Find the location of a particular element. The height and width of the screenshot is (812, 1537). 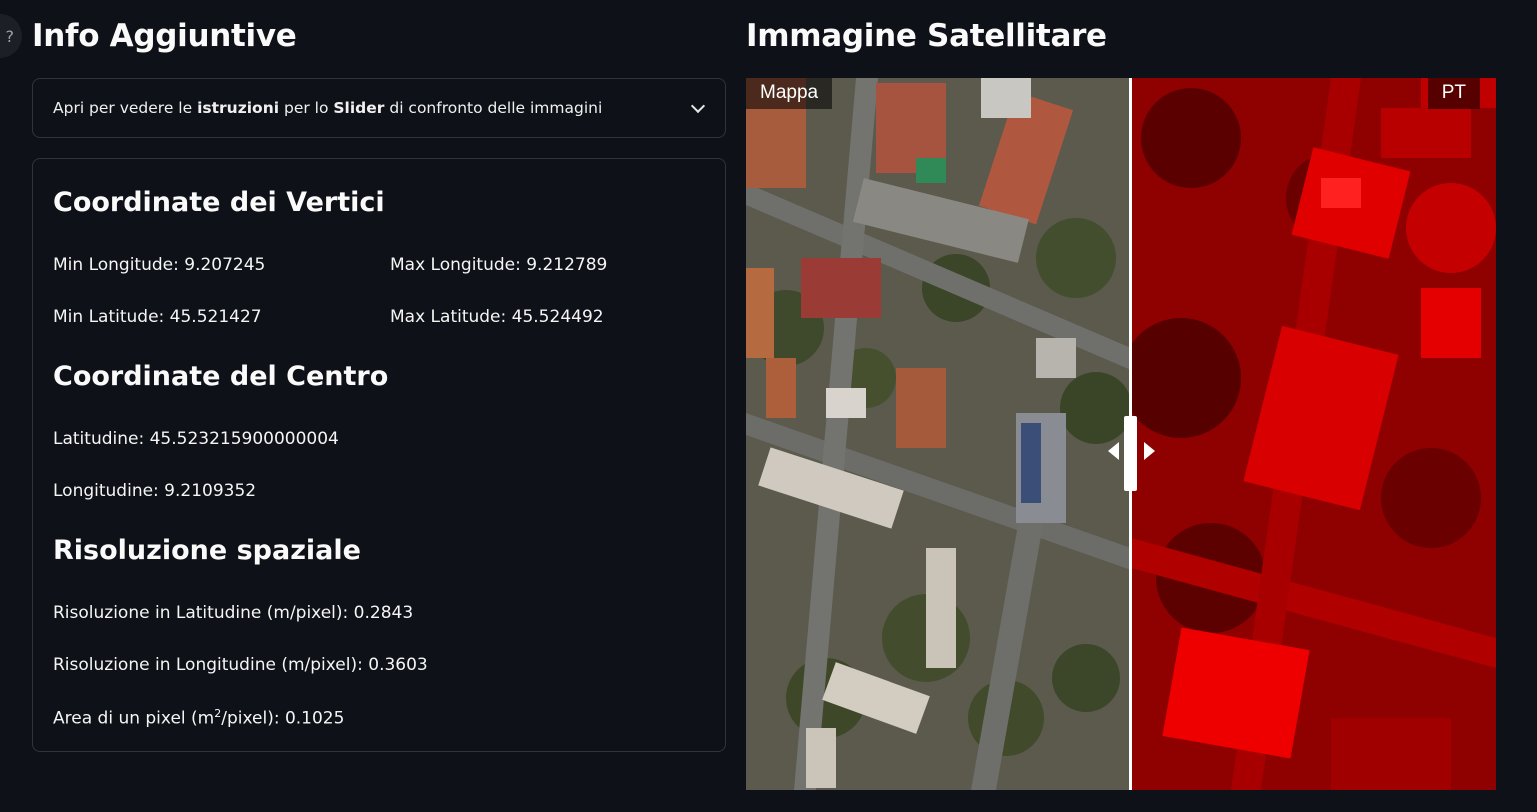

min-latitude: Min Latitude: 45.521427 is located at coordinates (157, 317).